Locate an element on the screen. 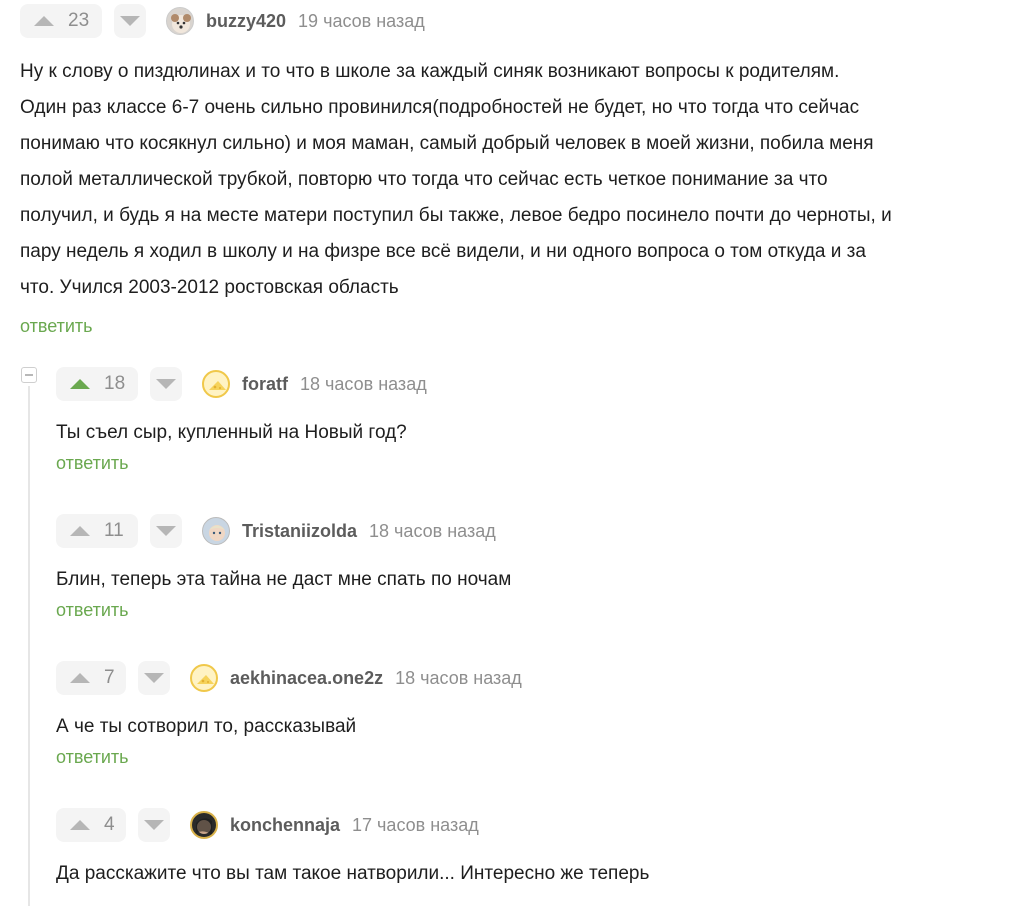 This screenshot has height=906, width=1027. timestamp: 17 часов назад is located at coordinates (415, 824).